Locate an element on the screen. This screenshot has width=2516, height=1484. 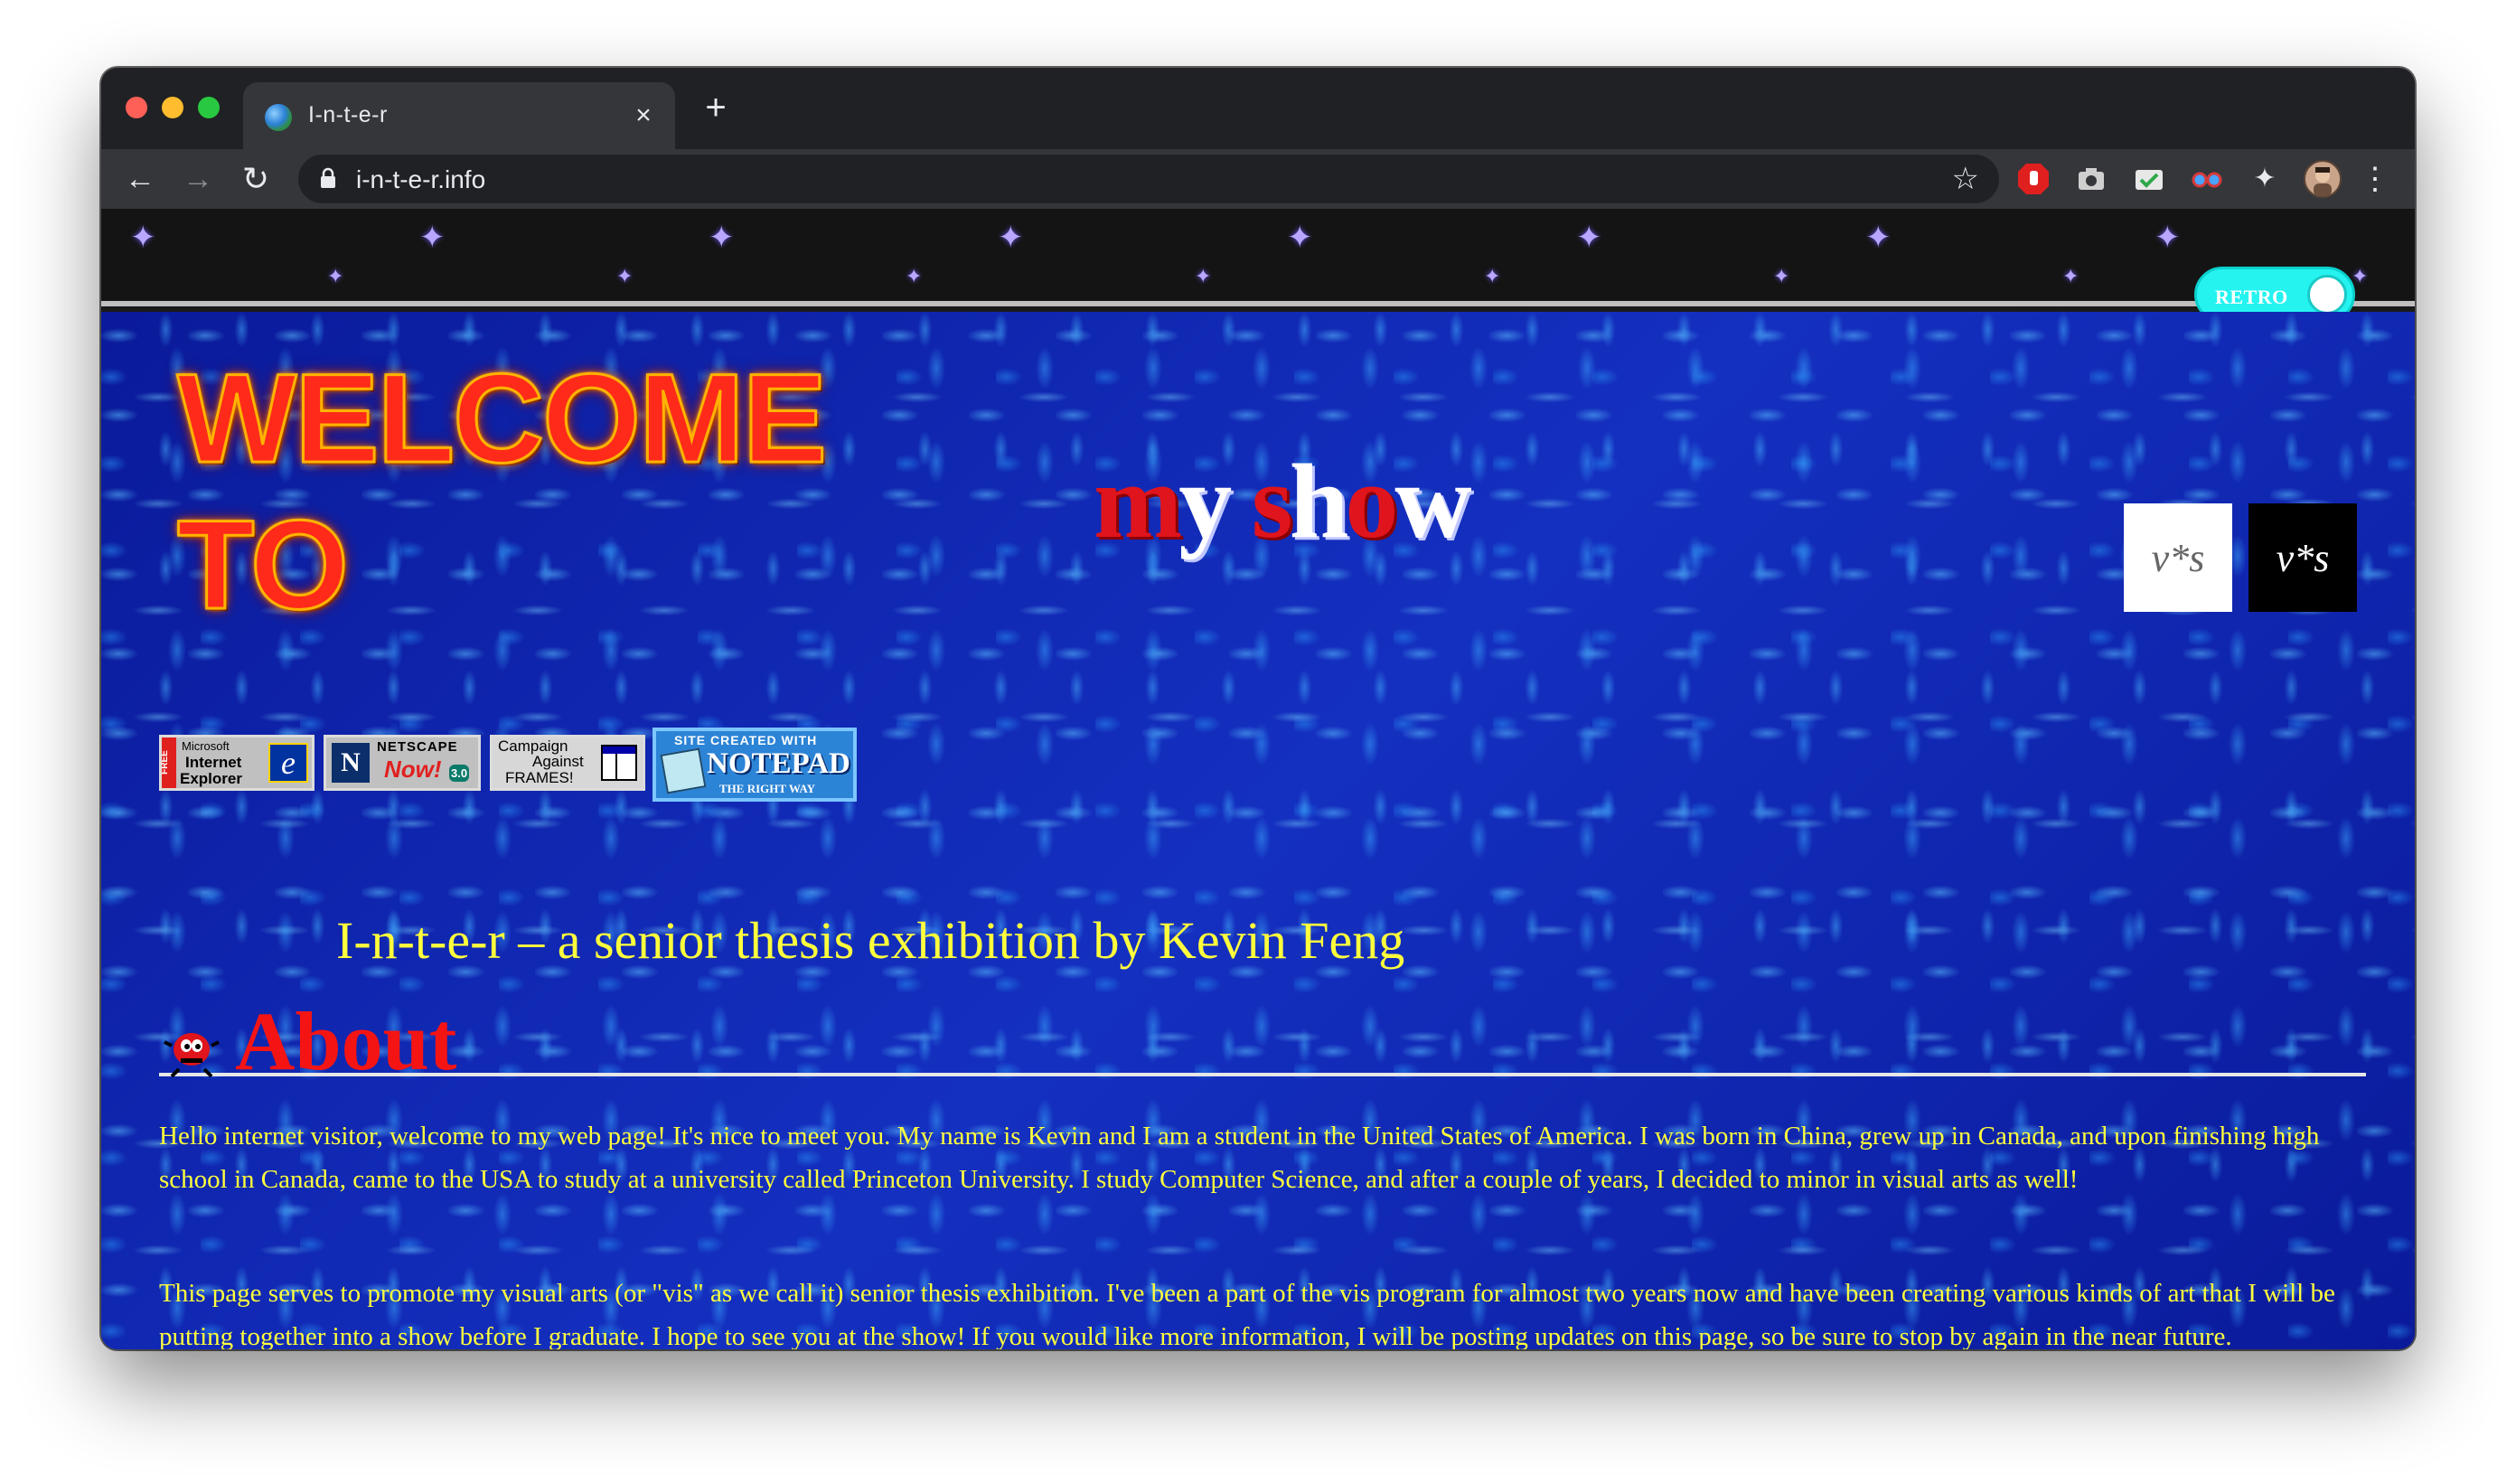
ie-logo-icon: e is located at coordinates (288, 763).